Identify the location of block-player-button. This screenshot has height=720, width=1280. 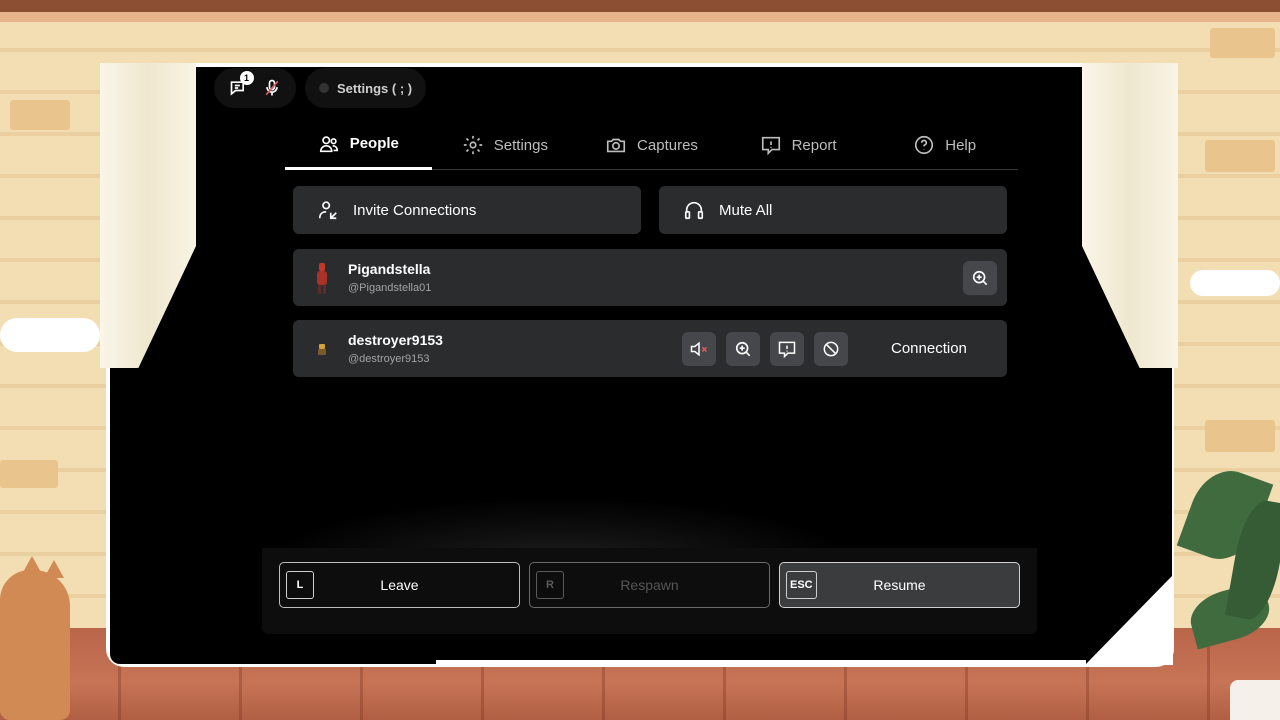
(831, 349).